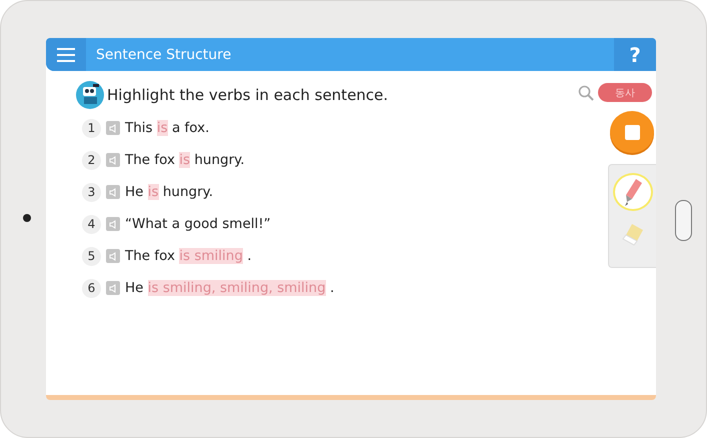  Describe the element at coordinates (632, 192) in the screenshot. I see `highlighter-tool` at that location.